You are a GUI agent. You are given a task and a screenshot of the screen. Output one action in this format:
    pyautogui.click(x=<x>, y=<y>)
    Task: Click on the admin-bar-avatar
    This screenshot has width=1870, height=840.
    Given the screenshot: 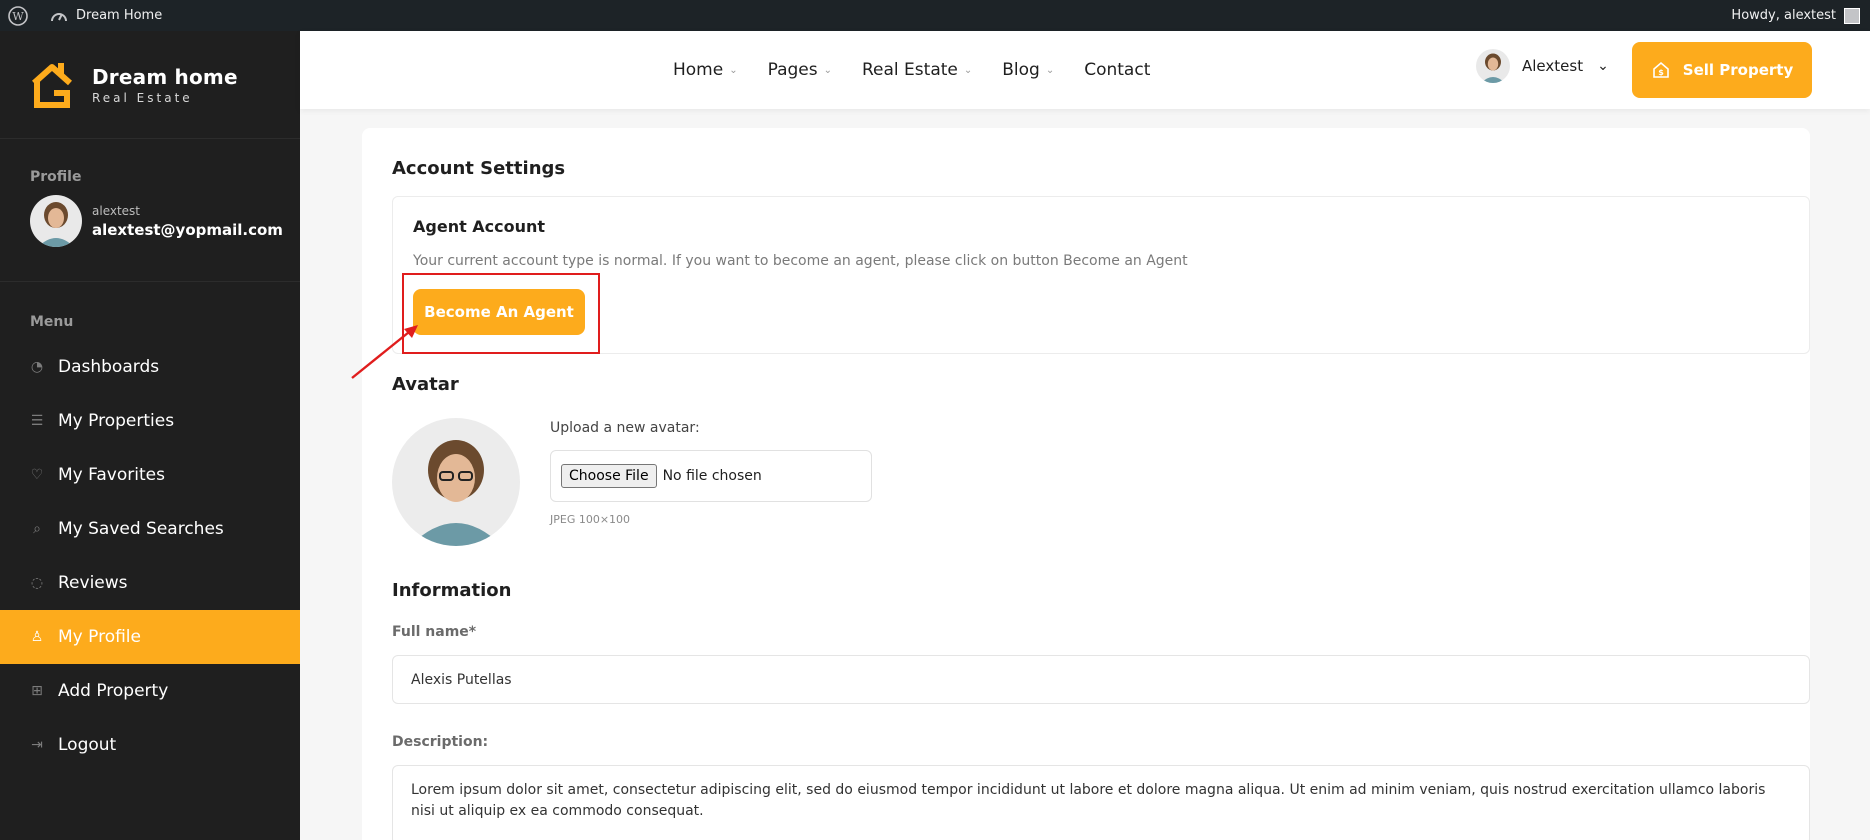 What is the action you would take?
    pyautogui.click(x=1852, y=15)
    